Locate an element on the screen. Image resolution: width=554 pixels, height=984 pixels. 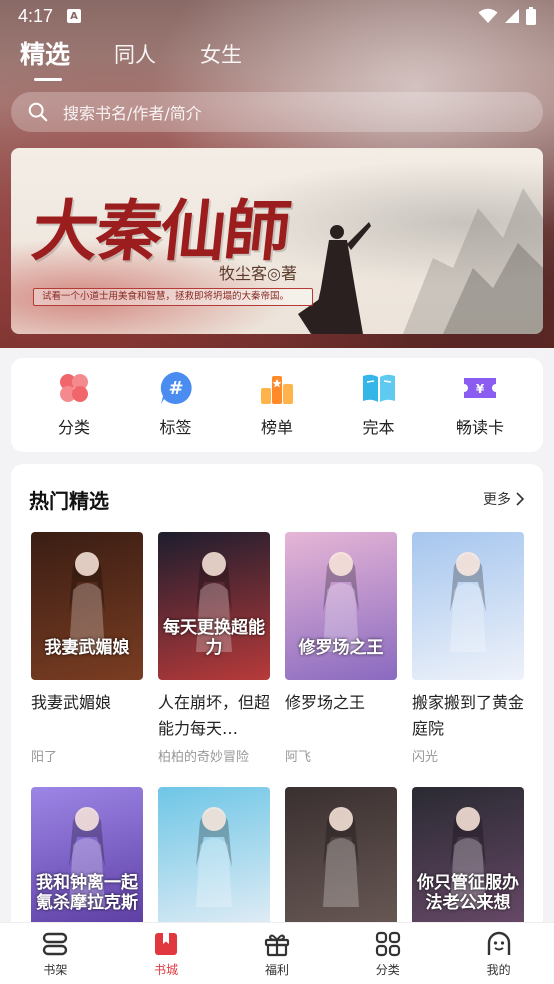
nav-category: 分类 is located at coordinates (388, 954).